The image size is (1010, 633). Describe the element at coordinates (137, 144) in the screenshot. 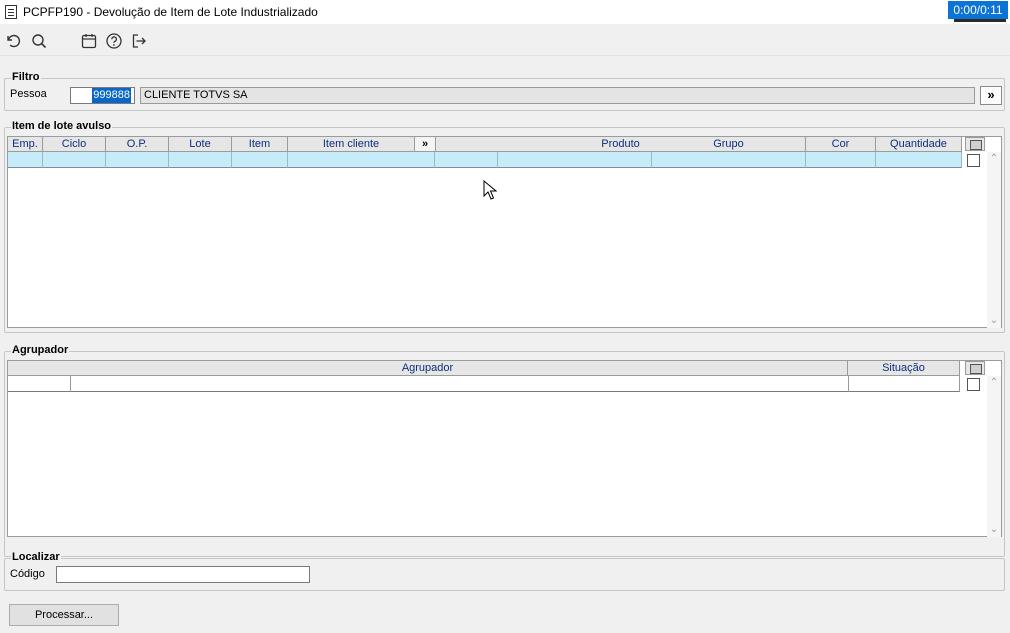

I see `col-header-op: O.P.` at that location.